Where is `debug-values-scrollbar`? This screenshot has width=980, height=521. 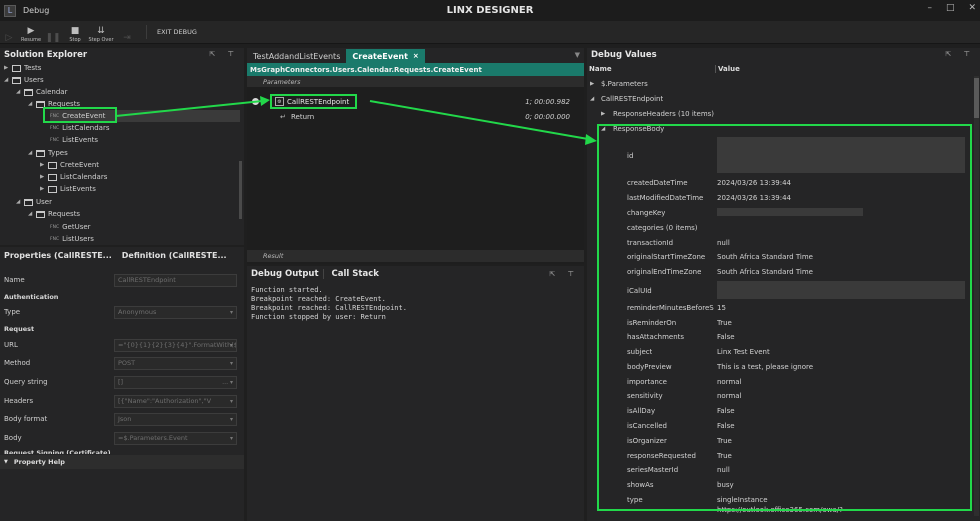
debug-values-scrollbar is located at coordinates (976, 296).